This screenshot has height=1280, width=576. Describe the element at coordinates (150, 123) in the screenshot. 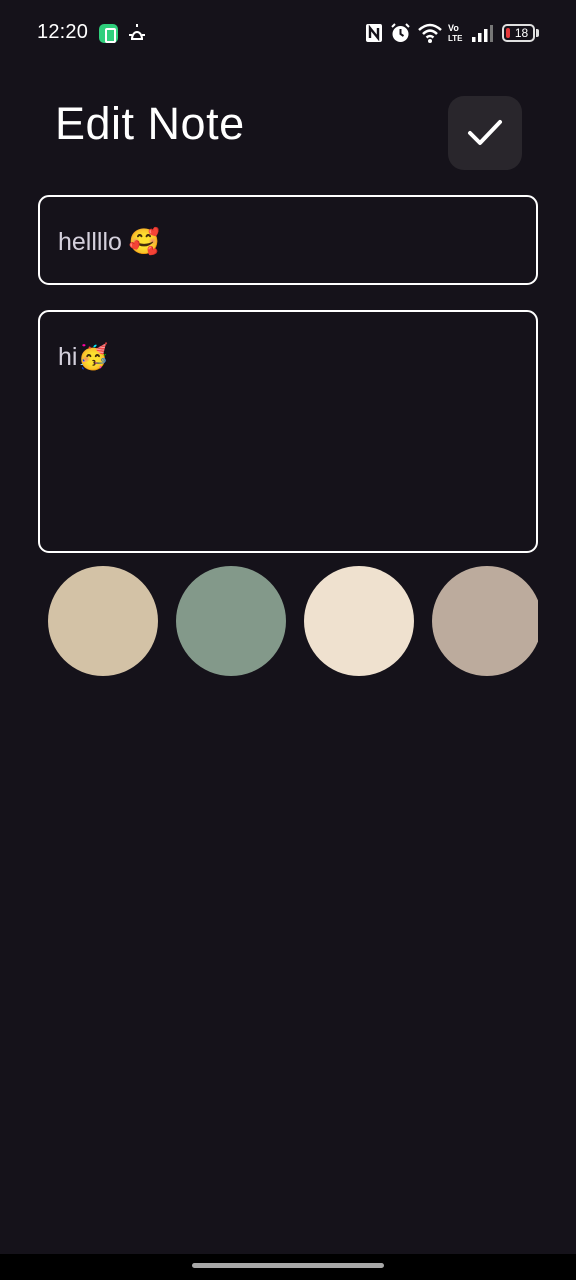

I see `page-title: Edit Note` at that location.